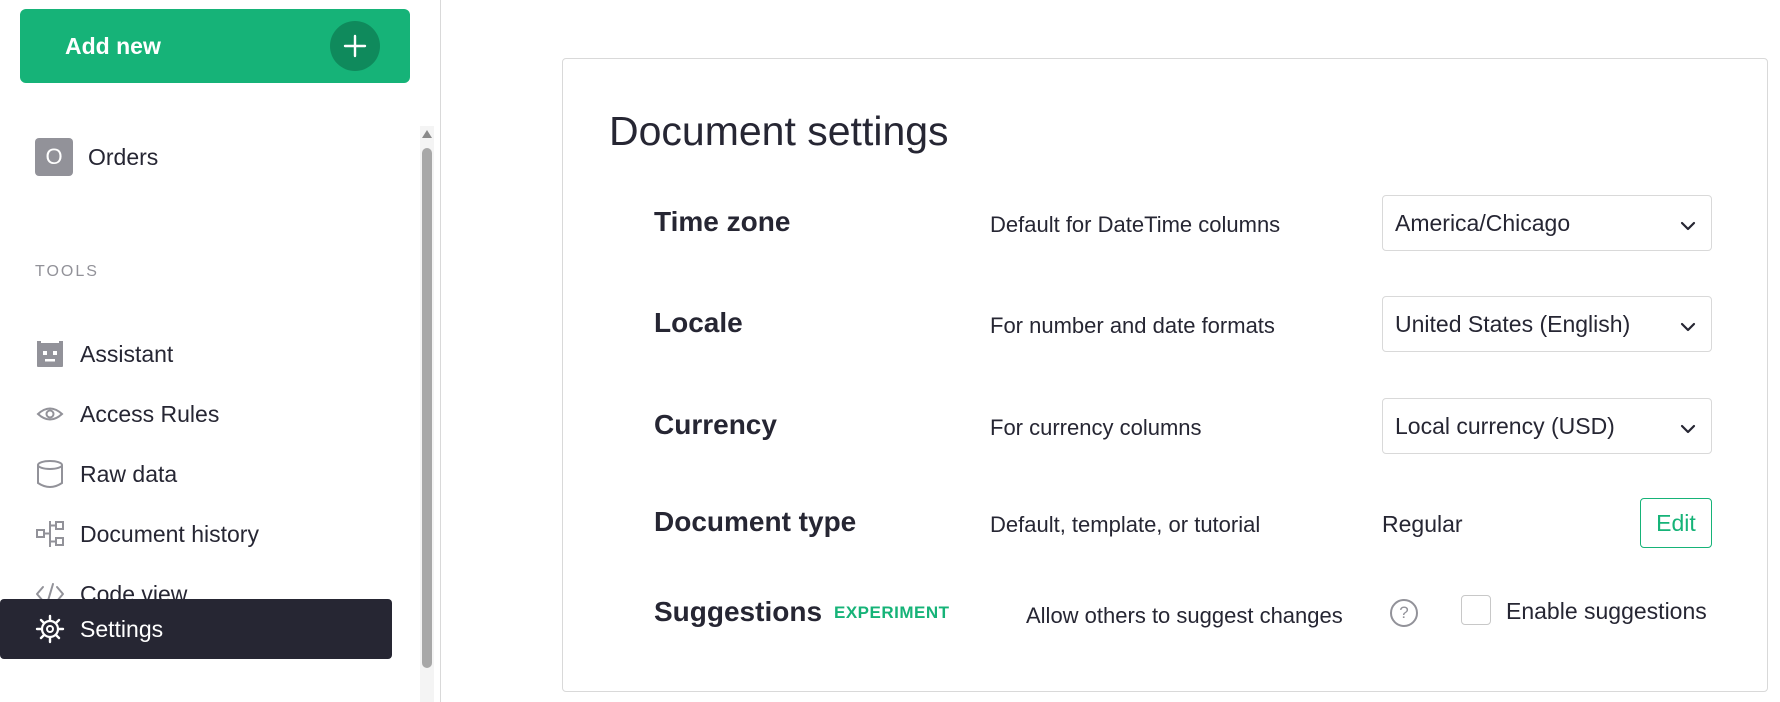 This screenshot has width=1780, height=702. I want to click on experiment-badge: EXPERIMENT, so click(892, 612).